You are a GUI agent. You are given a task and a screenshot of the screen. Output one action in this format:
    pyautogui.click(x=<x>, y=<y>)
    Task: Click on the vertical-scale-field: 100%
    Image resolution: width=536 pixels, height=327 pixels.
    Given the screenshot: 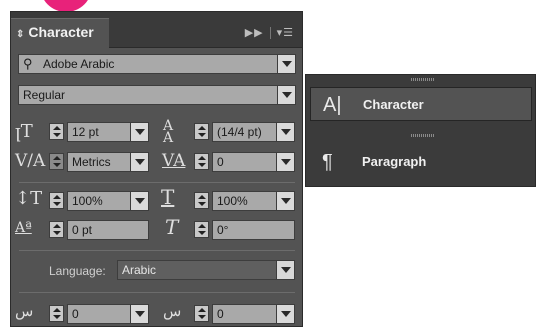 What is the action you would take?
    pyautogui.click(x=108, y=201)
    